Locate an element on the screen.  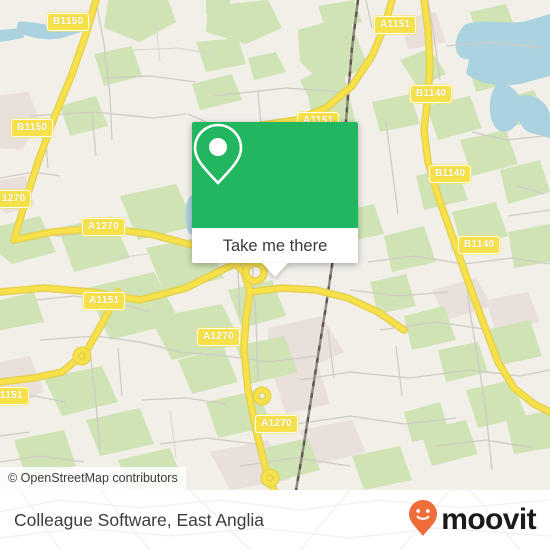
take-me-there-label: Take me there is located at coordinates (275, 245).